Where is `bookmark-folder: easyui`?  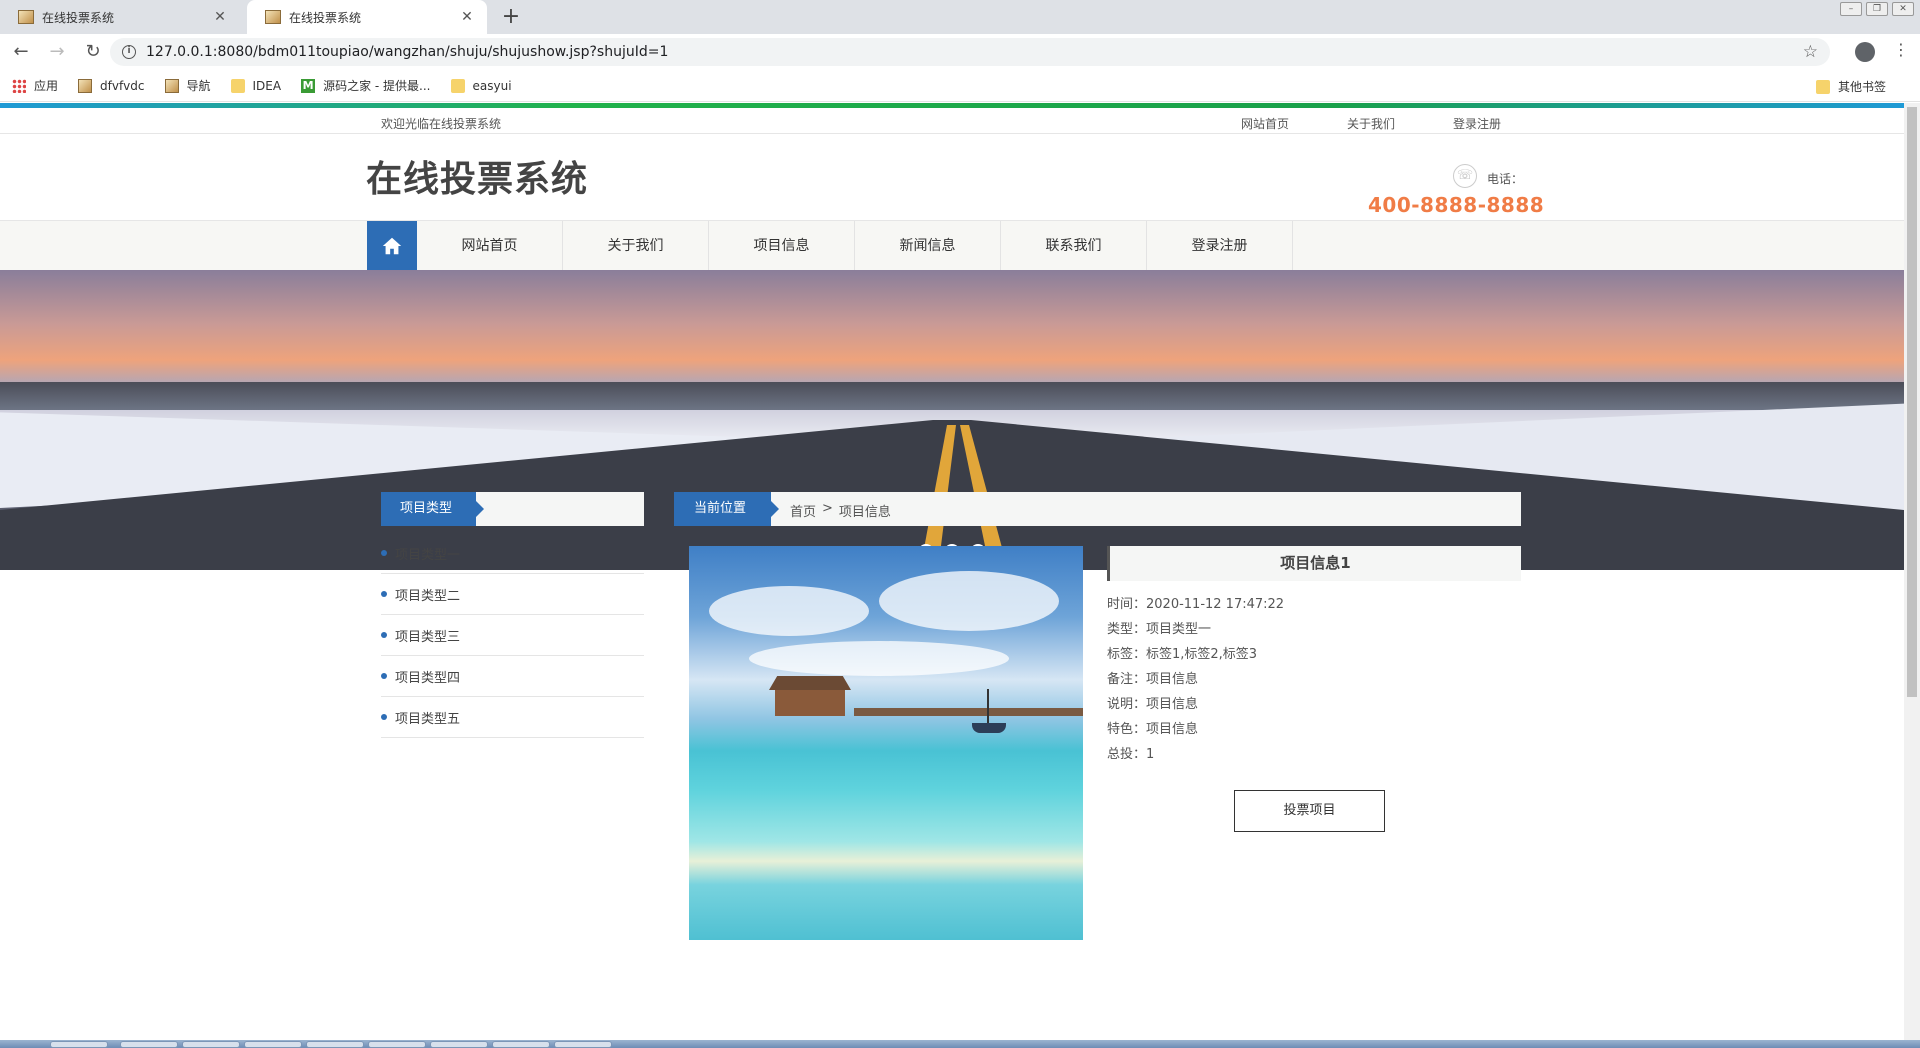
bookmark-folder: easyui is located at coordinates (481, 85).